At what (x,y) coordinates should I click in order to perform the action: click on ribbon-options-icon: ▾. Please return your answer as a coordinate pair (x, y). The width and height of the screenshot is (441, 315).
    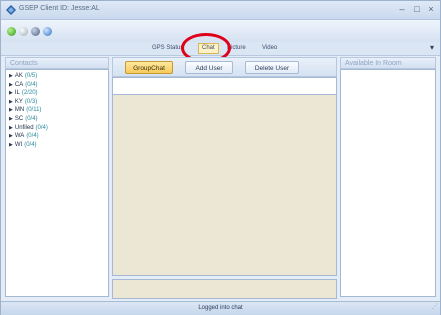
    Looking at the image, I should click on (432, 47).